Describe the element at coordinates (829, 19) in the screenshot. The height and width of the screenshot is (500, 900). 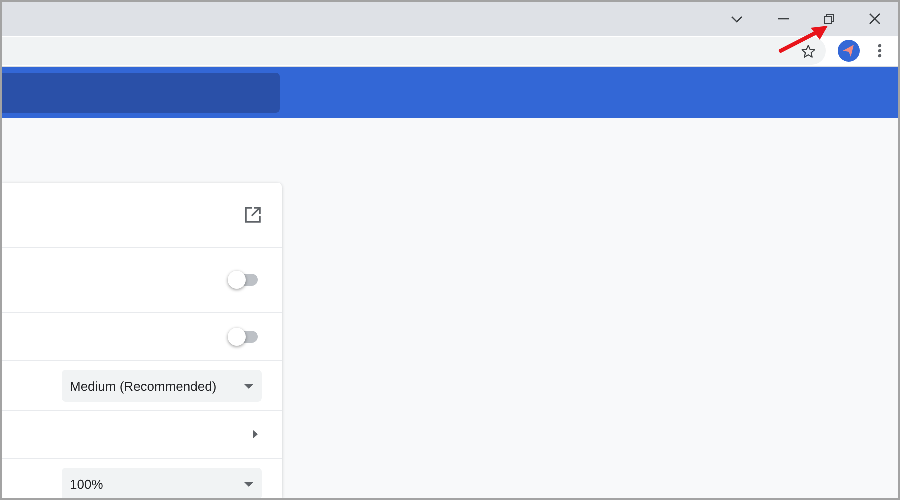
I see `restore-icon` at that location.